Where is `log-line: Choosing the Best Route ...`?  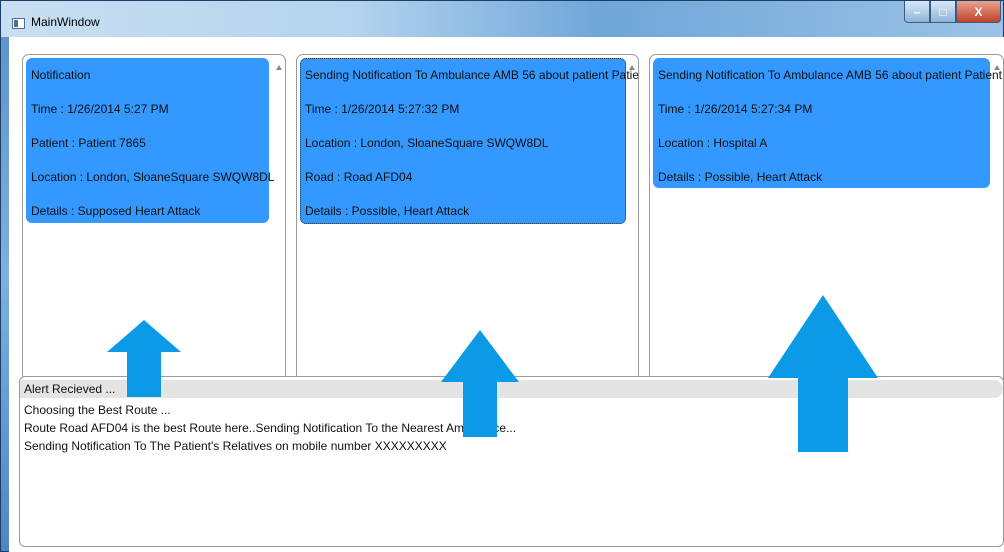 log-line: Choosing the Best Route ... is located at coordinates (97, 410).